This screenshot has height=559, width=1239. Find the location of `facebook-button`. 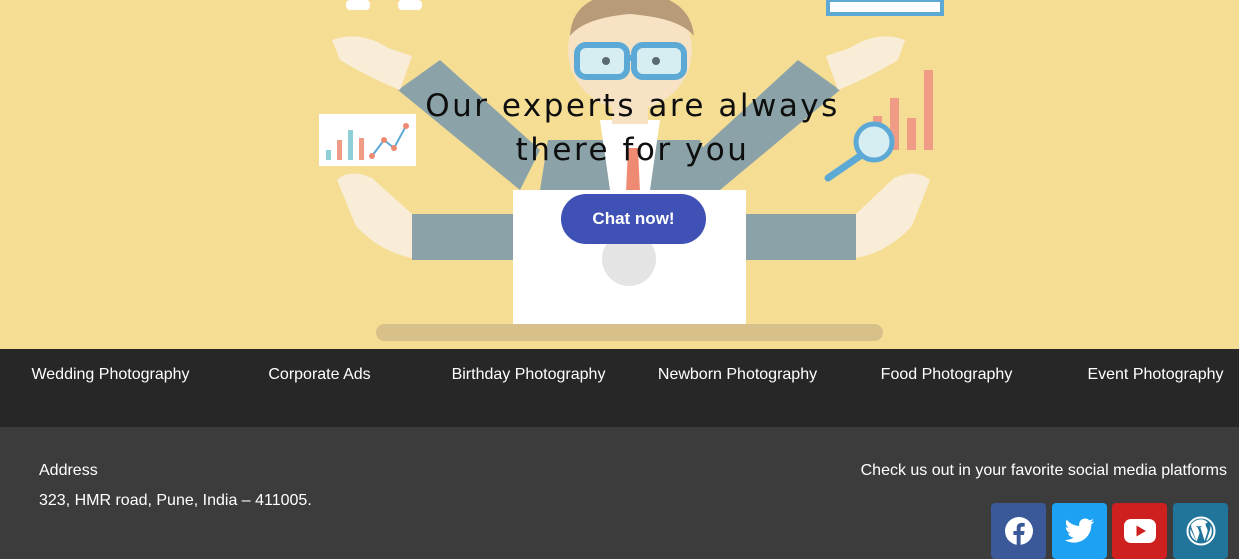

facebook-button is located at coordinates (1018, 531).